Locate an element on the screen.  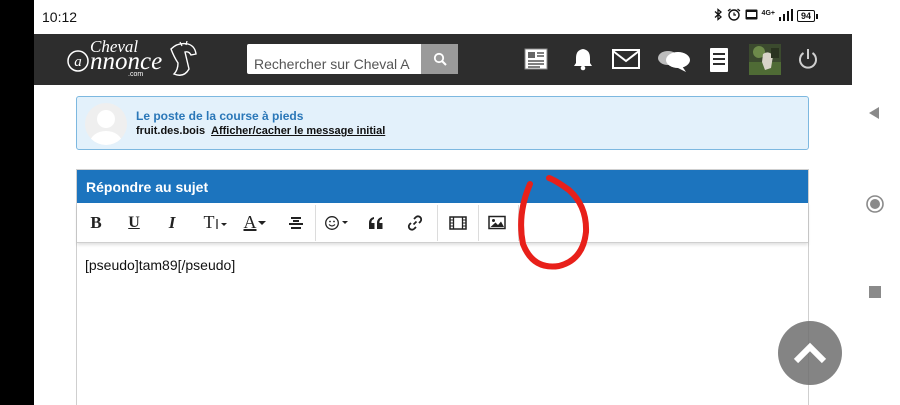
image-icon is located at coordinates (497, 222).